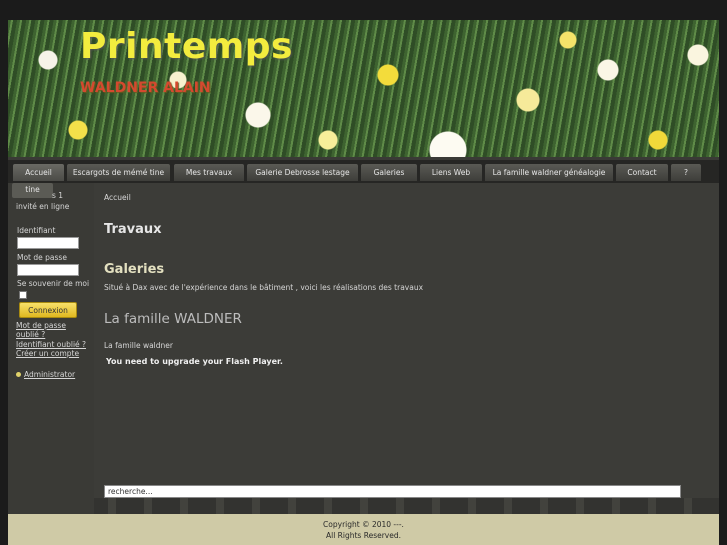 The width and height of the screenshot is (727, 545). What do you see at coordinates (48, 270) in the screenshot?
I see `password-field` at bounding box center [48, 270].